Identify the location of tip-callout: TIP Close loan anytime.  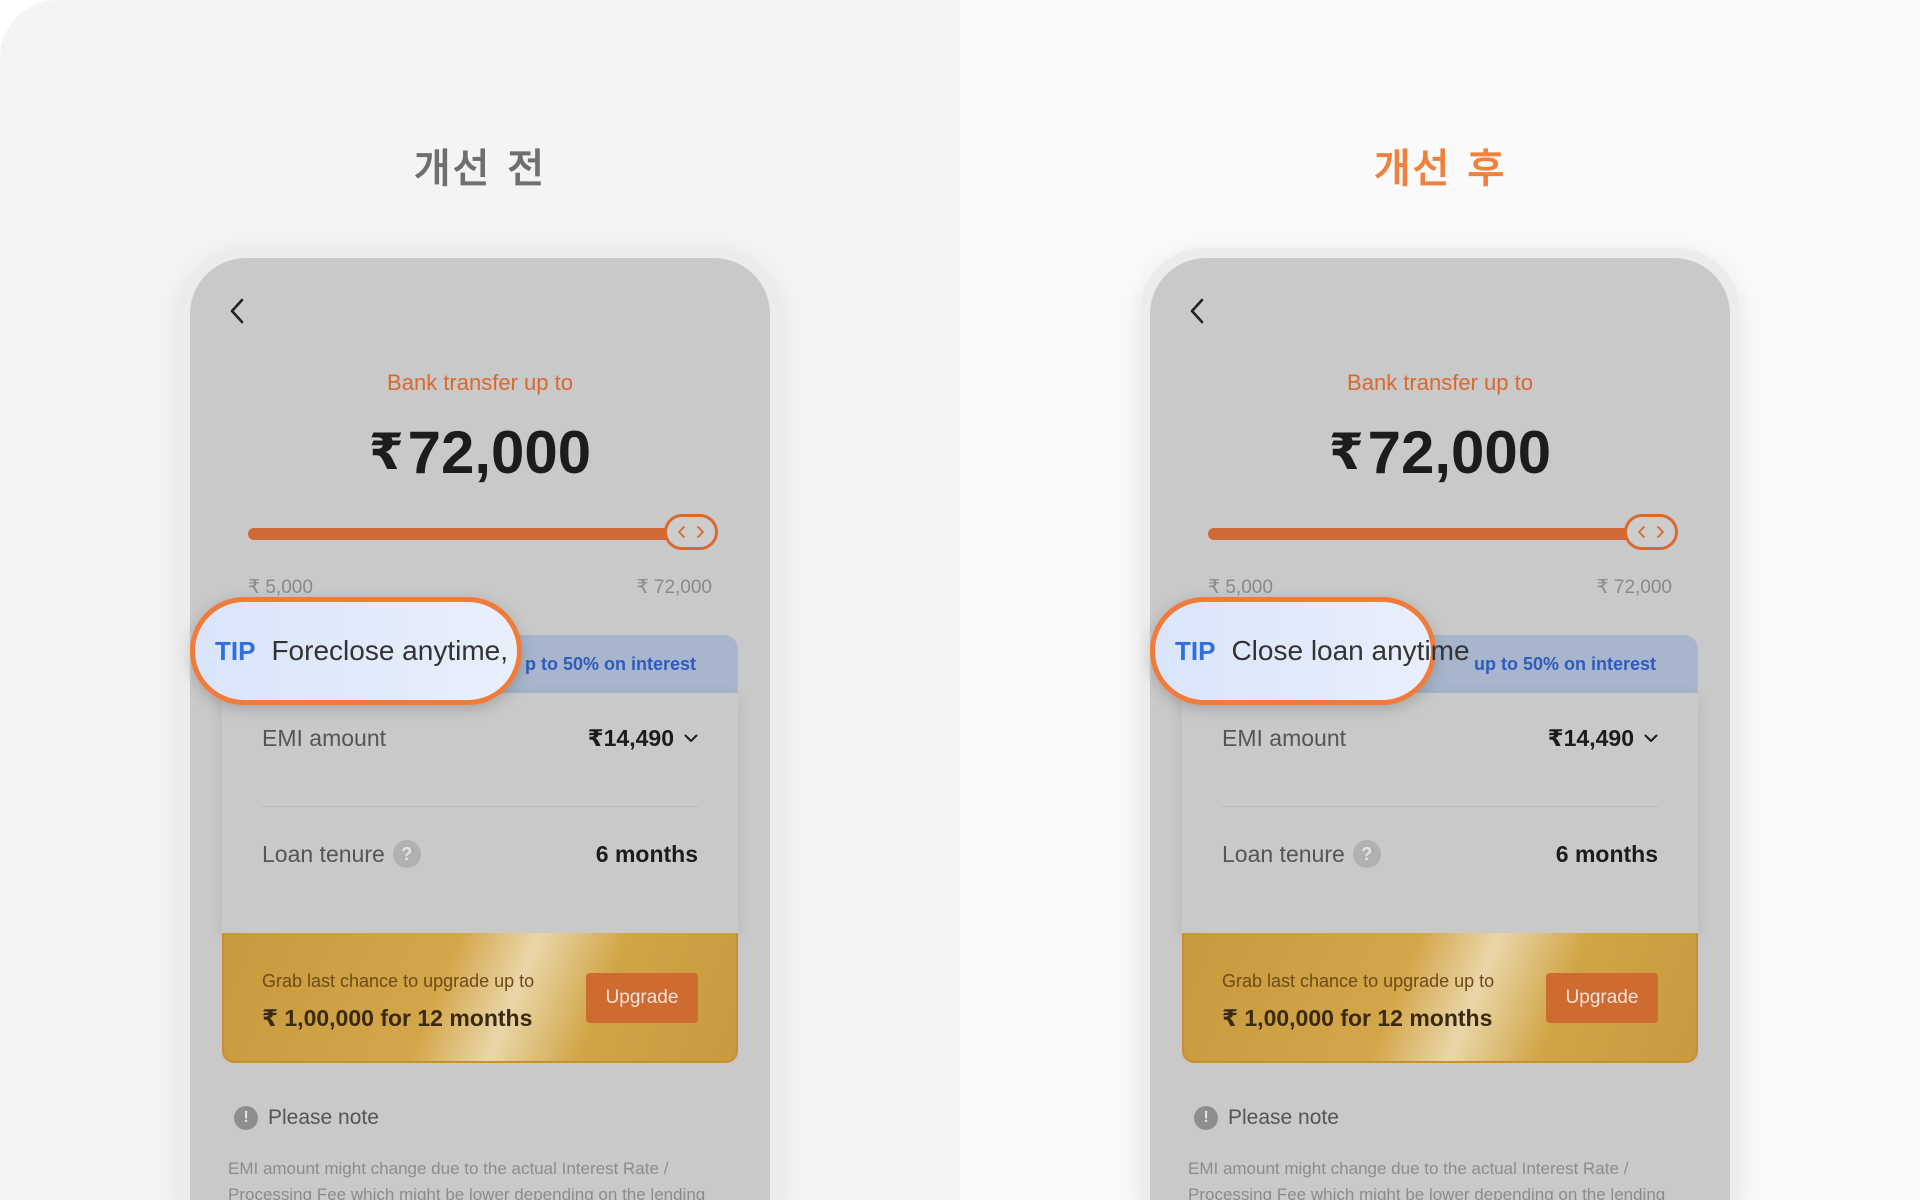
(1310, 651).